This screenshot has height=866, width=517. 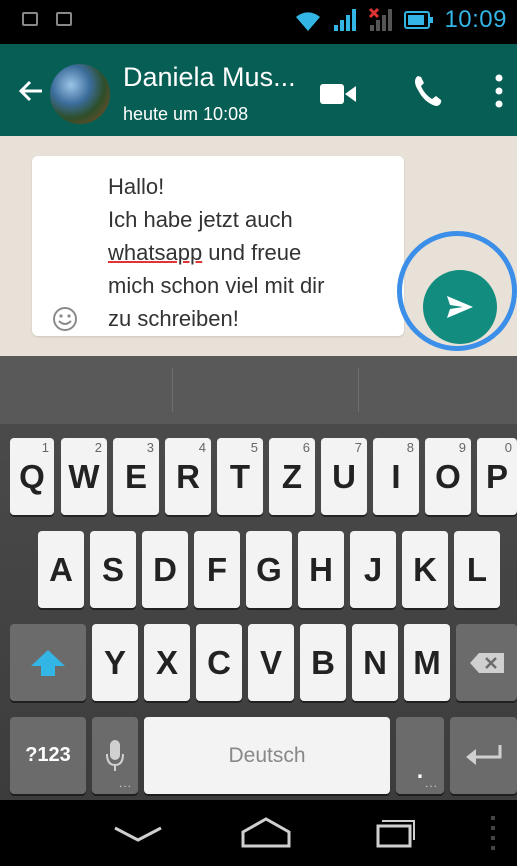 What do you see at coordinates (497, 476) in the screenshot?
I see `key-p: P0` at bounding box center [497, 476].